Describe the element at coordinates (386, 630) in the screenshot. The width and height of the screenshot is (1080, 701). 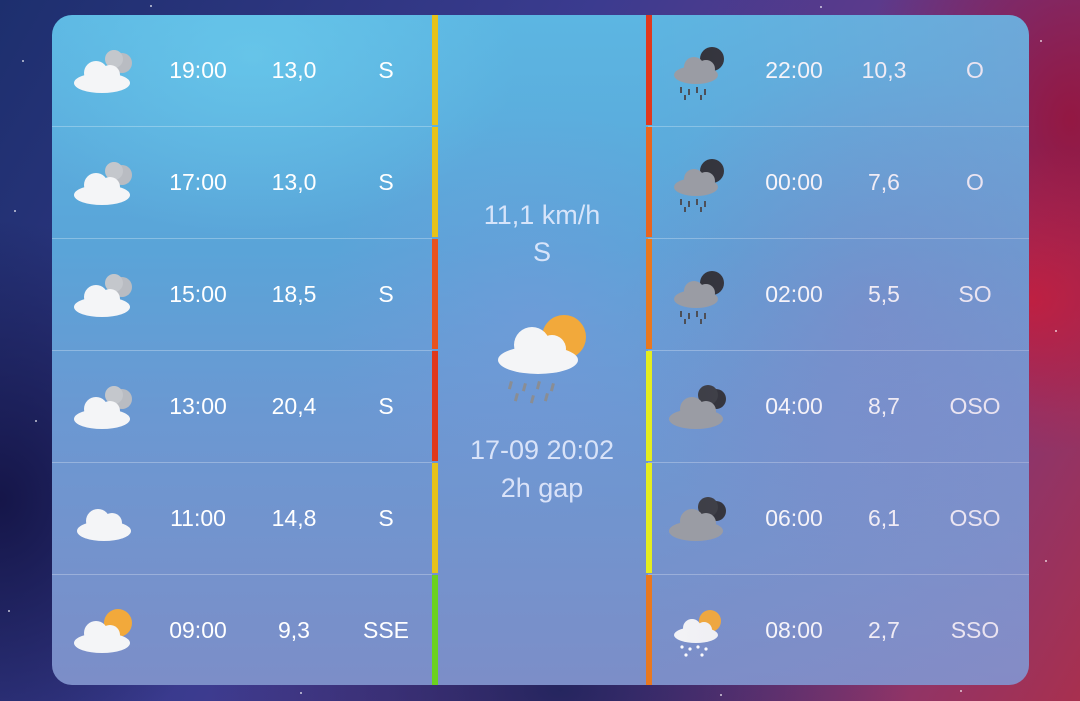
I see `forecast-wind-dir: SSE` at that location.